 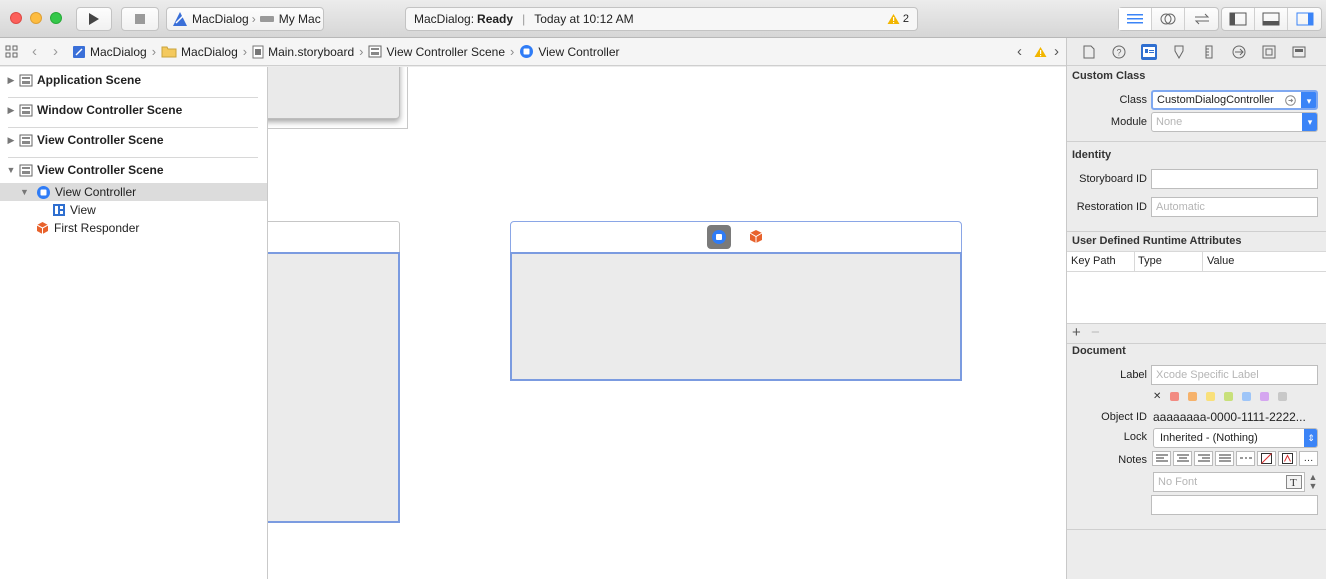 I want to click on color-swatch-red, so click(x=1174, y=396).